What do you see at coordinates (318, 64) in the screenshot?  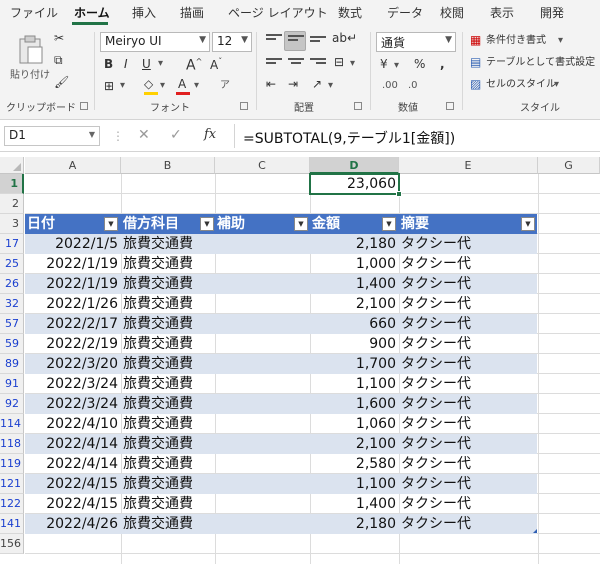 I see `align-right-icon` at bounding box center [318, 64].